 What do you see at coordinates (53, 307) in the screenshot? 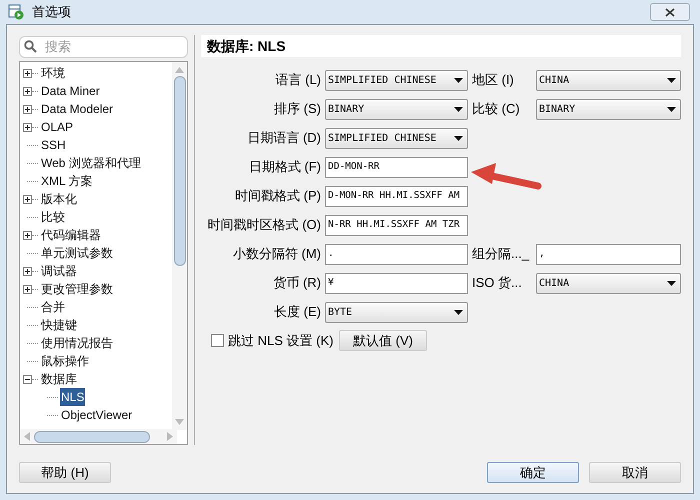
I see `tree-item: 合并` at bounding box center [53, 307].